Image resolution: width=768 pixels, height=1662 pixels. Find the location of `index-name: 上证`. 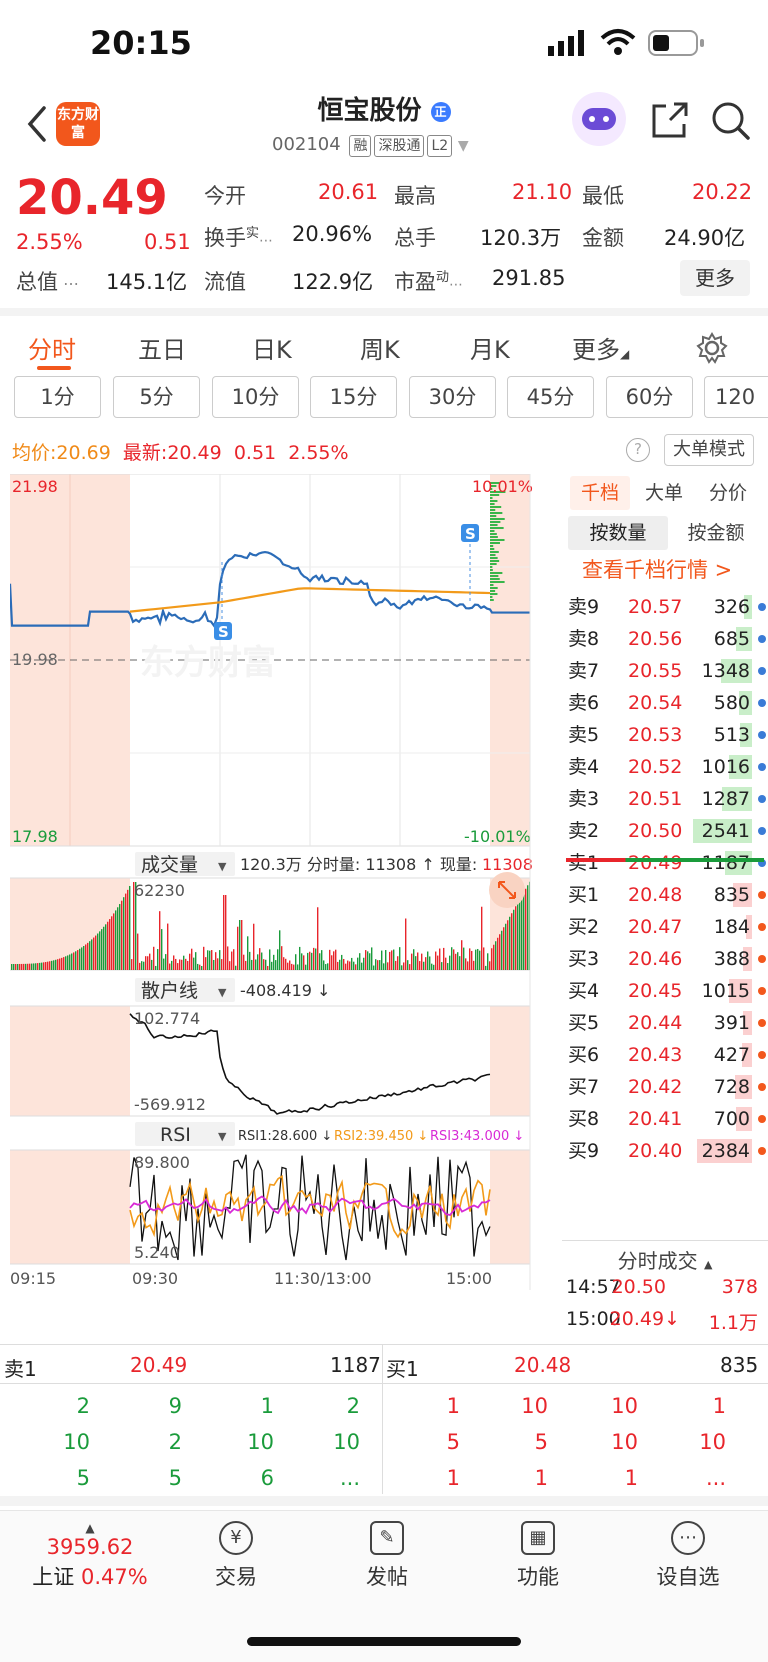

index-name: 上证 is located at coordinates (53, 1577).